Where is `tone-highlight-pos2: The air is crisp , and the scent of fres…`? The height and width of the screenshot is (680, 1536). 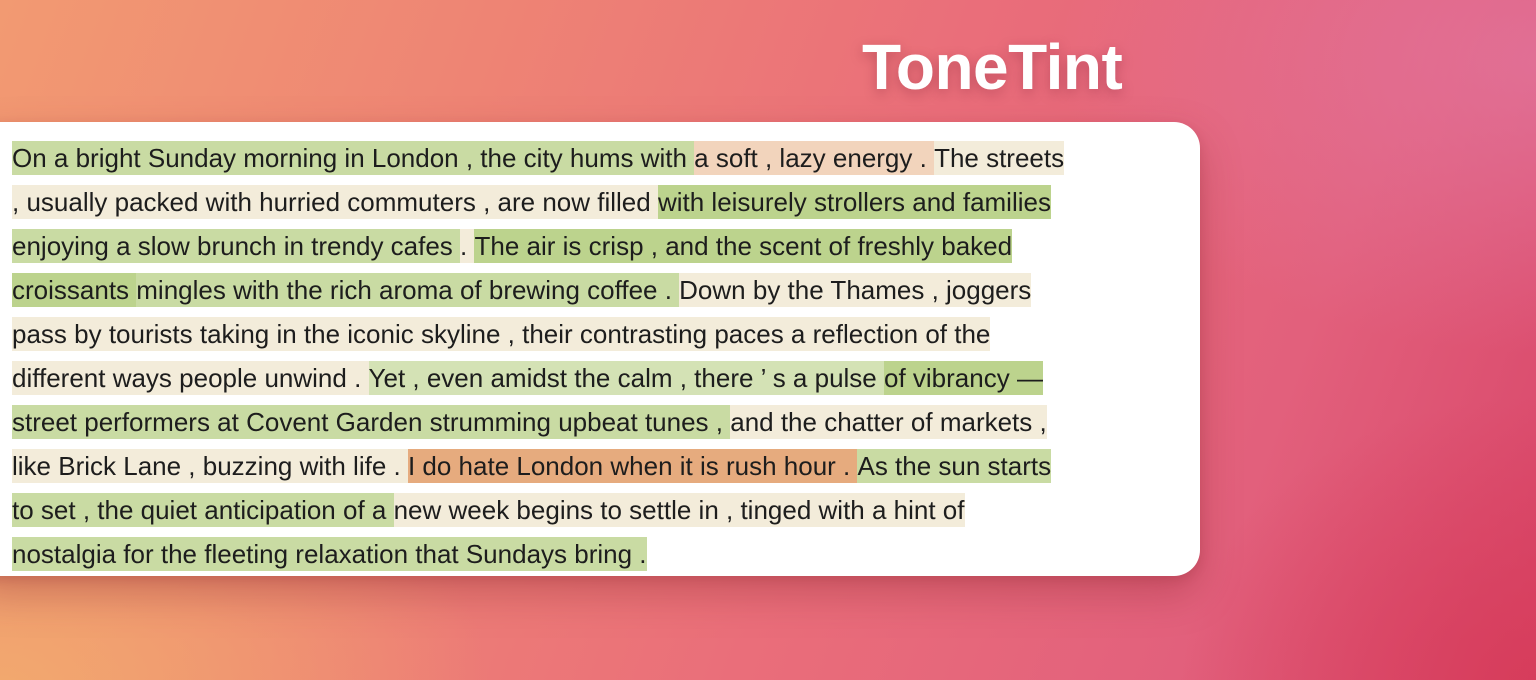 tone-highlight-pos2: The air is crisp , and the scent of fres… is located at coordinates (743, 246).